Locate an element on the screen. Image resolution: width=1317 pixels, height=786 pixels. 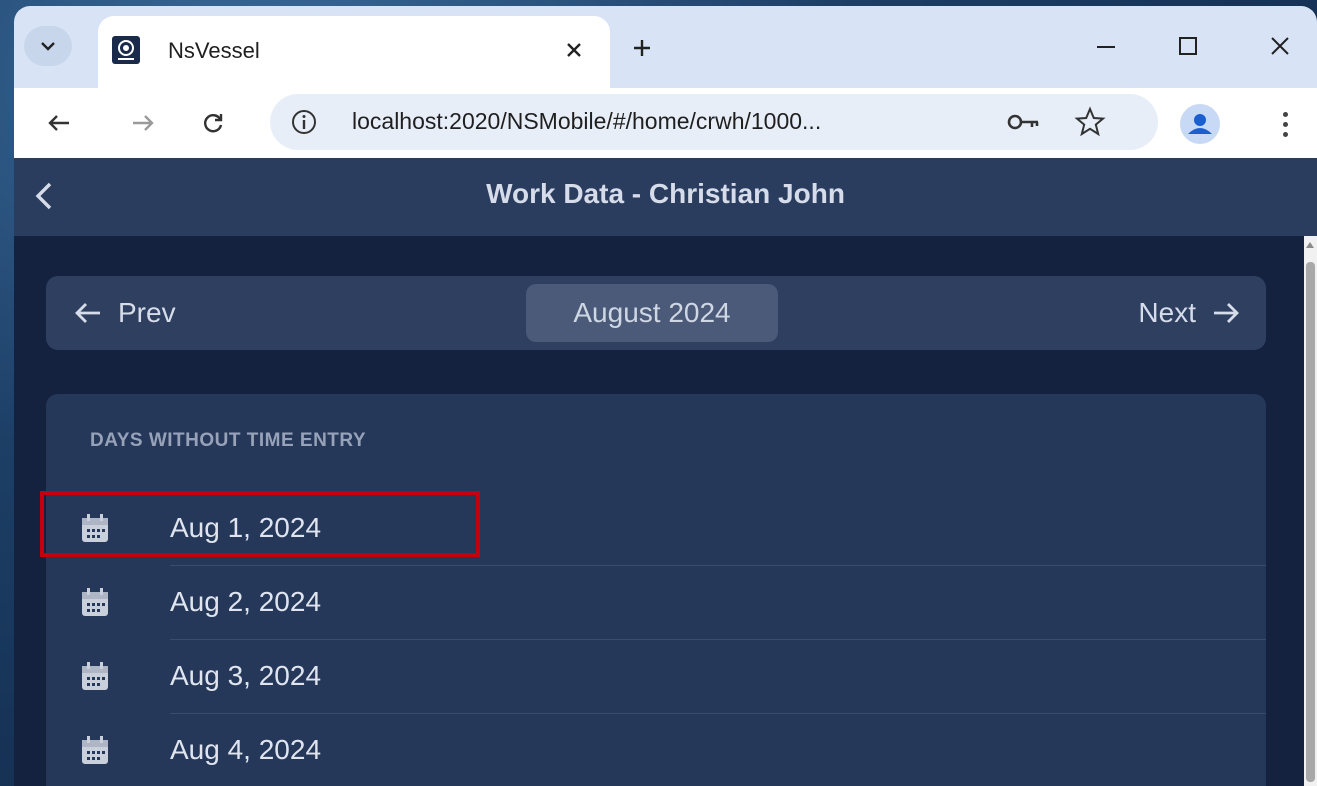
window-close-button is located at coordinates (1280, 46).